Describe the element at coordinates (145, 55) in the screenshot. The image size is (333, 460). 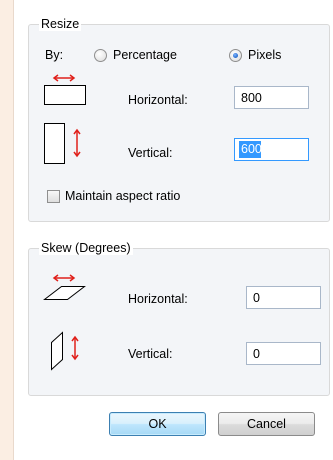
I see `percentage-label: Percentage` at that location.